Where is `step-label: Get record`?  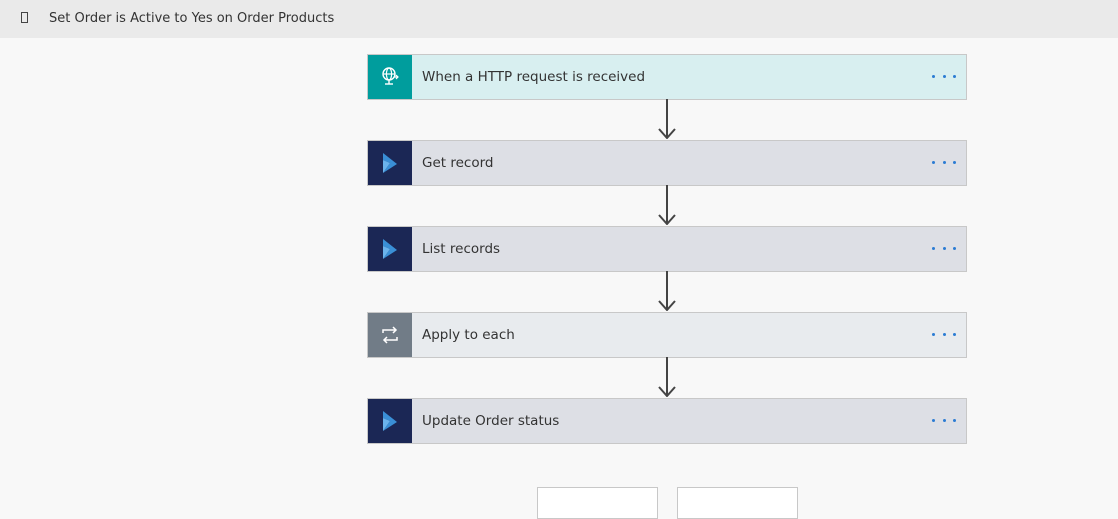 step-label: Get record is located at coordinates (458, 163).